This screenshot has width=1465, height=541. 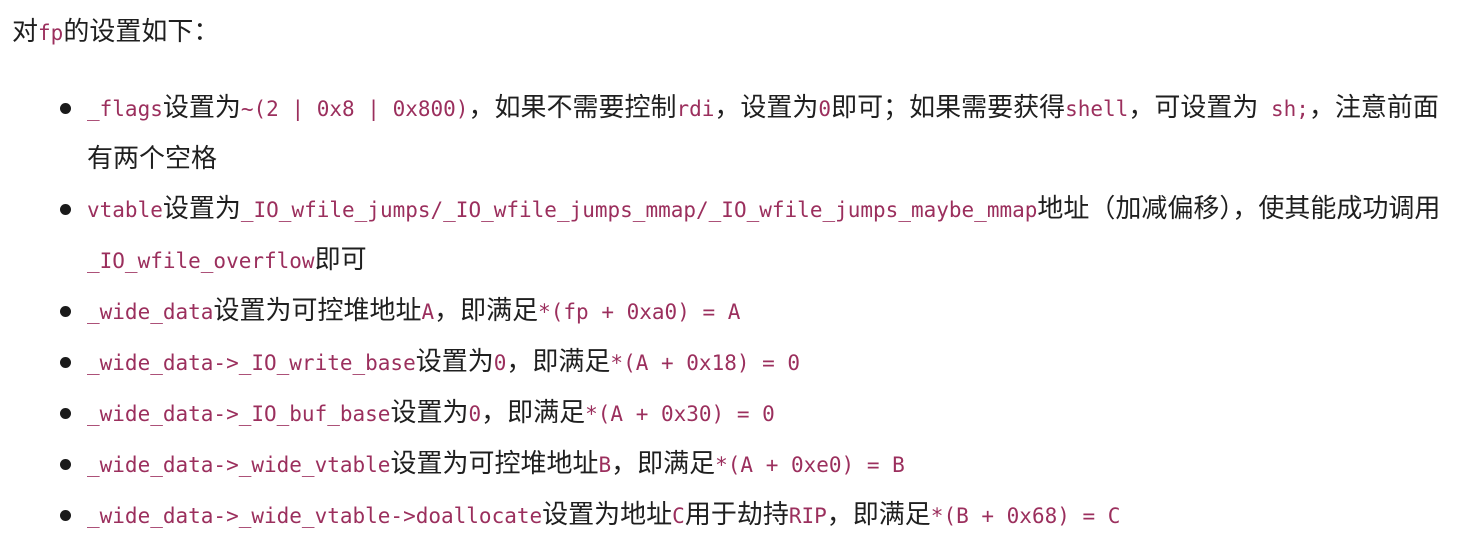 What do you see at coordinates (766, 108) in the screenshot?
I see `item-text: ，设置为` at bounding box center [766, 108].